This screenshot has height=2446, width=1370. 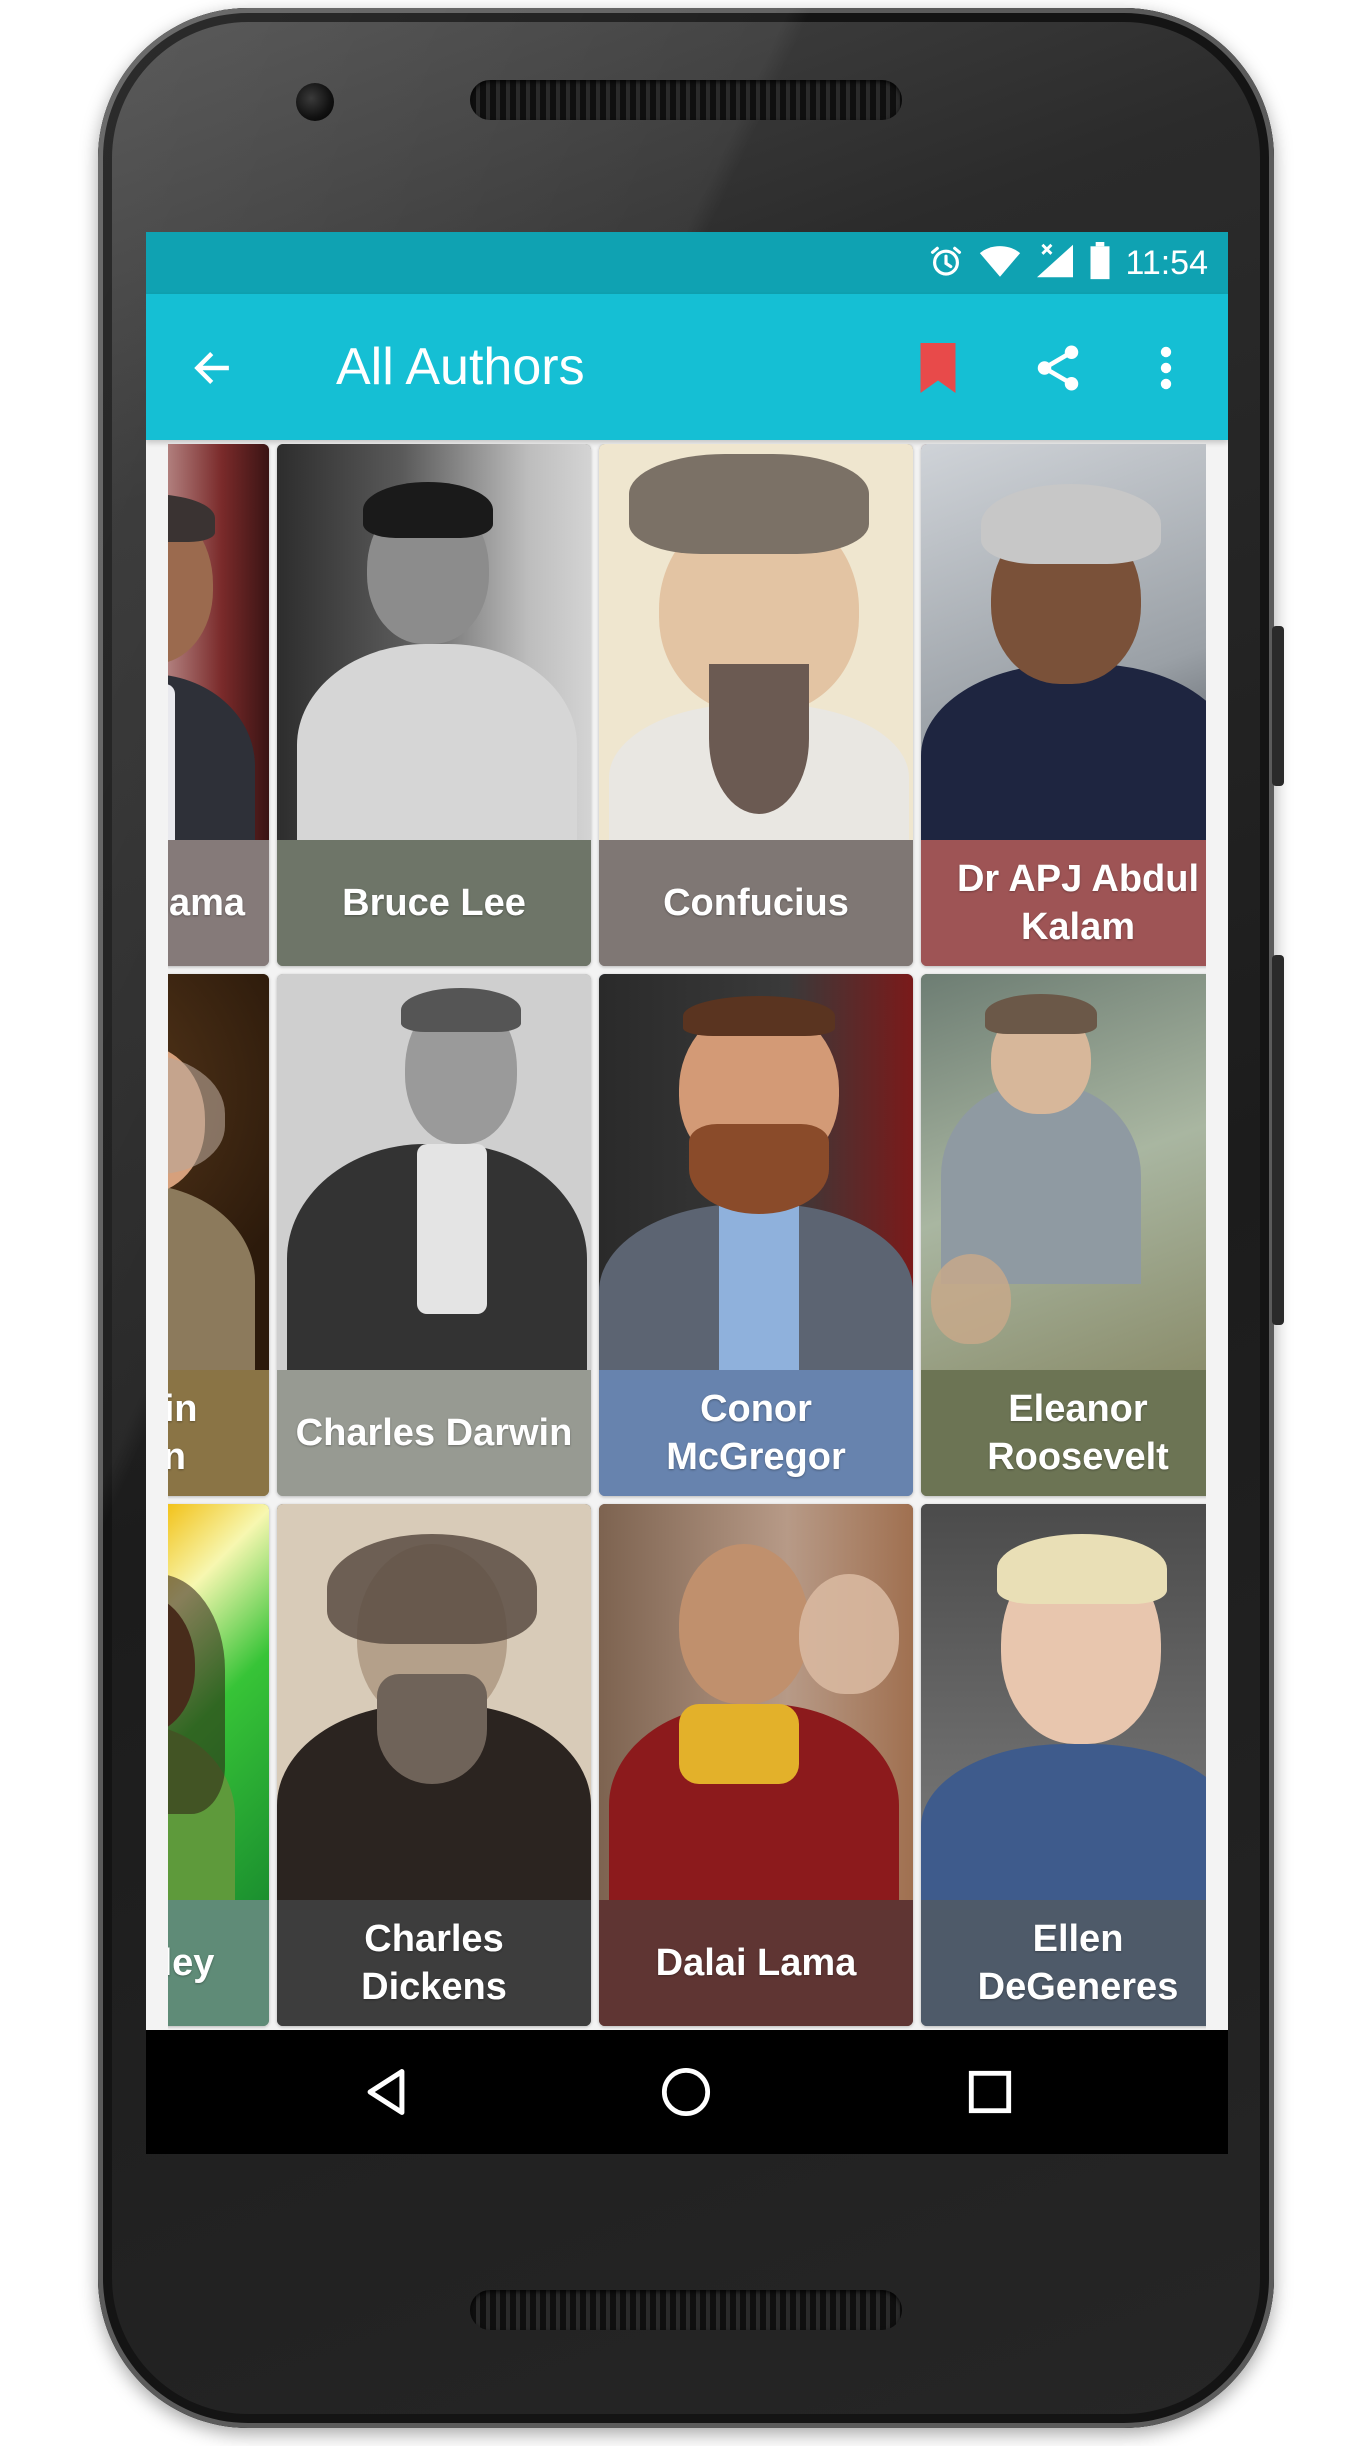 I want to click on bookmark-icon, so click(x=938, y=368).